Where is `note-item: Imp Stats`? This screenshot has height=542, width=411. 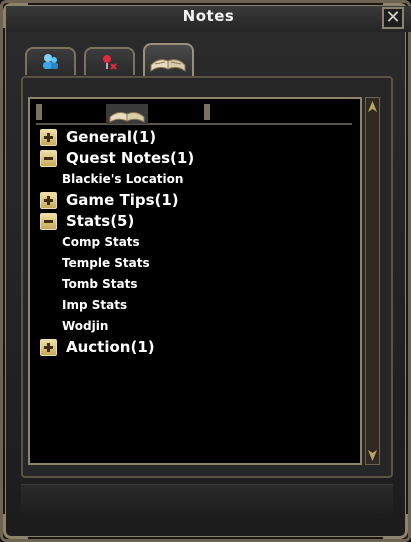 note-item: Imp Stats is located at coordinates (195, 305).